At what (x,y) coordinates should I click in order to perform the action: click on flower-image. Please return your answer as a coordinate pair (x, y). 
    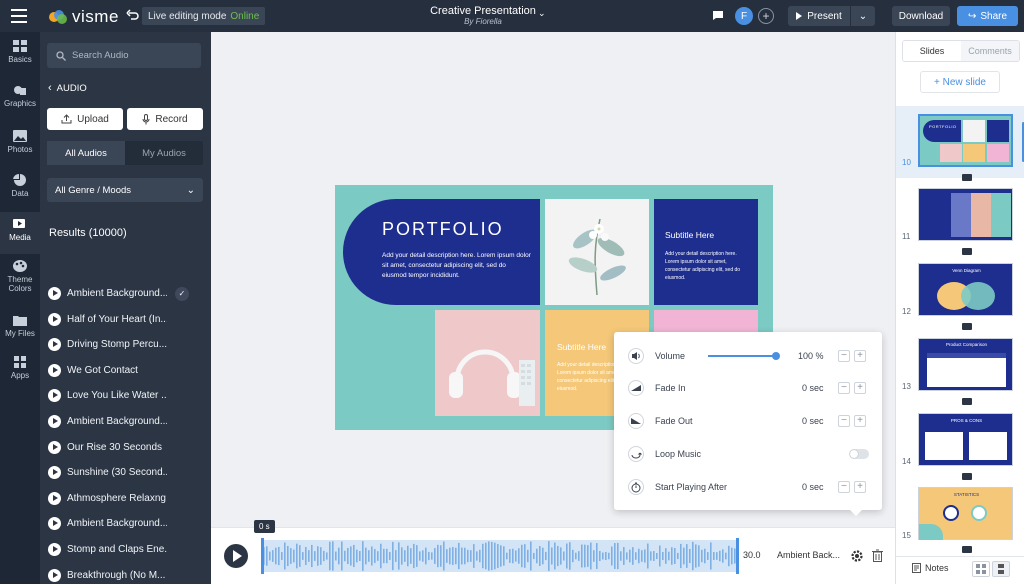
    Looking at the image, I should click on (597, 252).